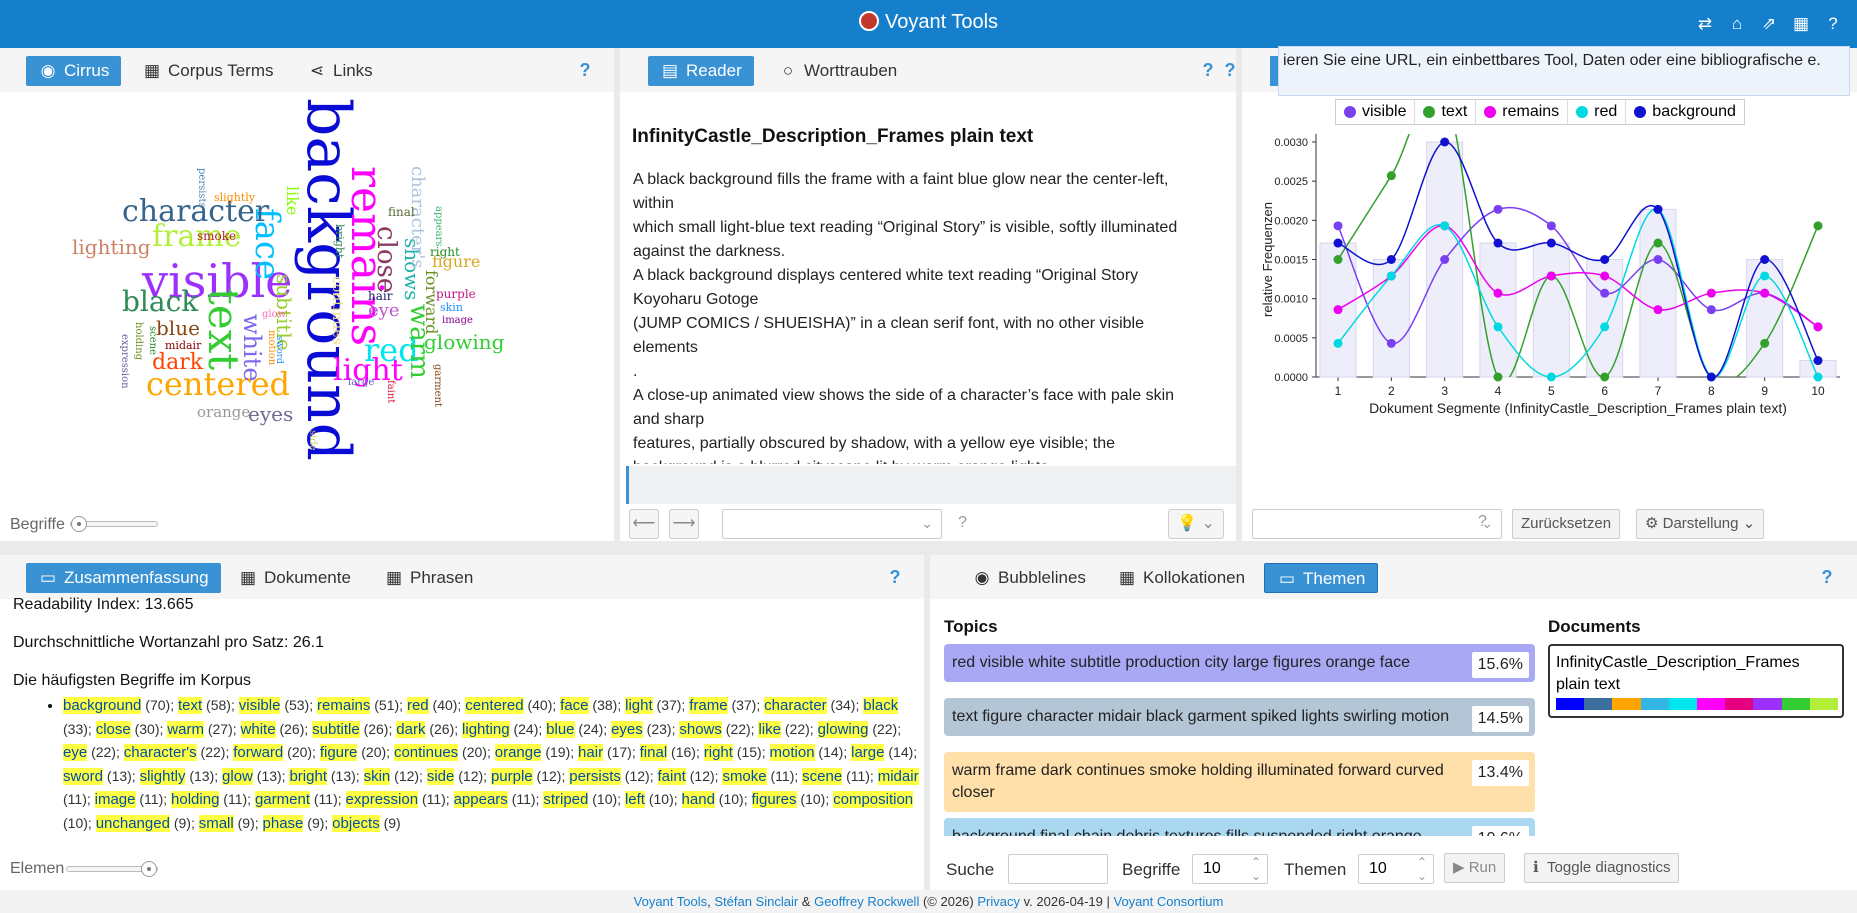 The image size is (1857, 913). What do you see at coordinates (1566, 524) in the screenshot?
I see `reset-button: Zurücksetzen` at bounding box center [1566, 524].